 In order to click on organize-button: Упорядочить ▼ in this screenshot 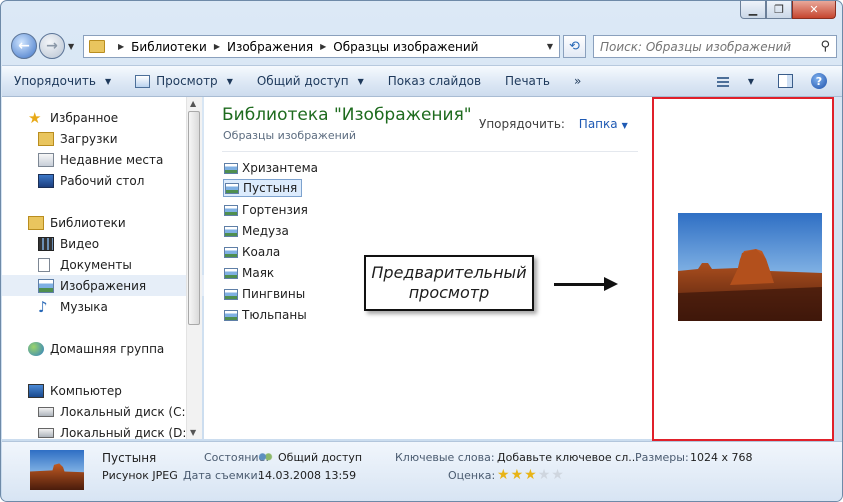, I will do `click(62, 81)`.